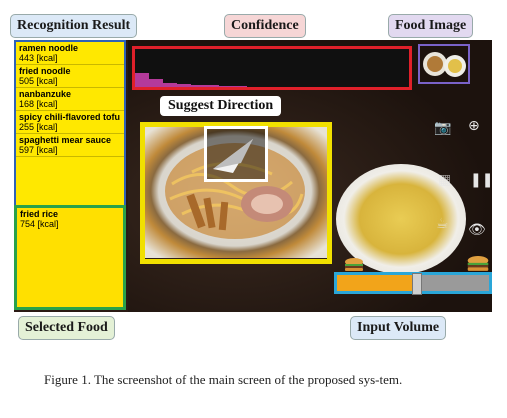  What do you see at coordinates (49, 48) in the screenshot?
I see `food-name: ramen noodle` at bounding box center [49, 48].